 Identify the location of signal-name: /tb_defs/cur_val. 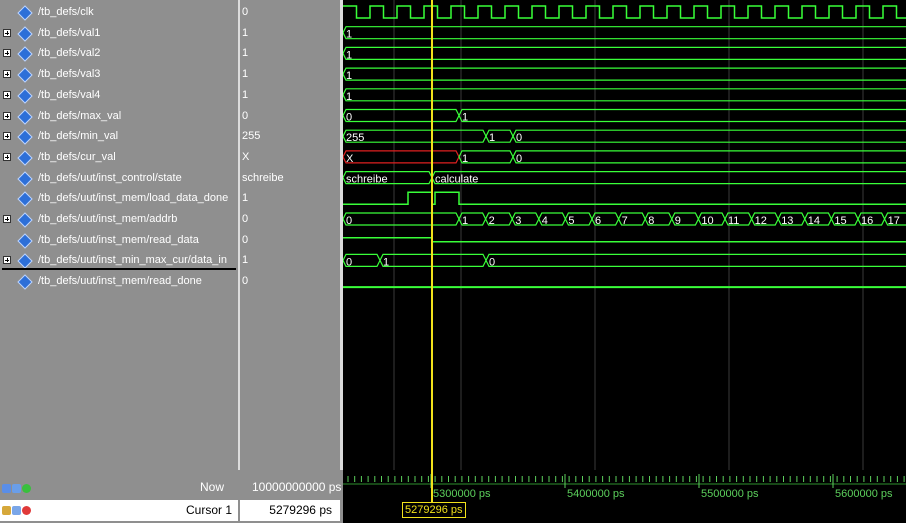
(77, 156).